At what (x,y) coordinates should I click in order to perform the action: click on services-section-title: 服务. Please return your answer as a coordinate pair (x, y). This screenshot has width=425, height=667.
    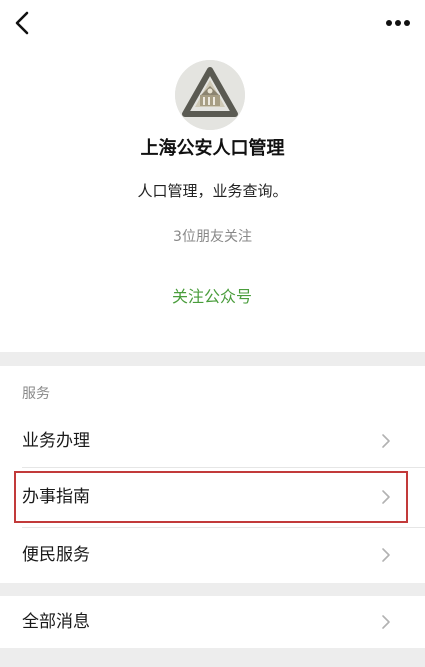
    Looking at the image, I should click on (36, 394).